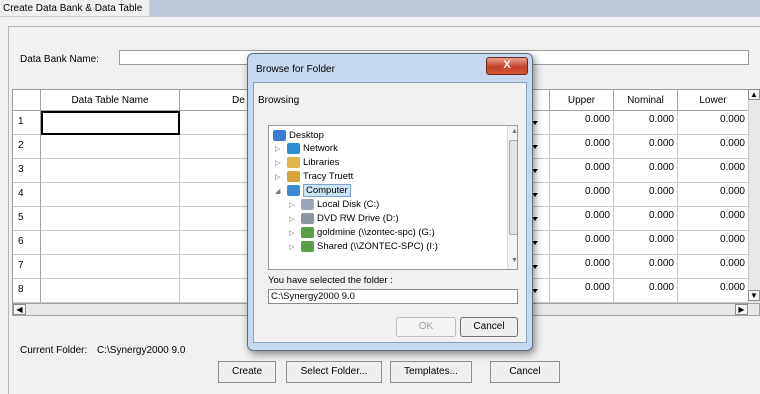  What do you see at coordinates (277, 191) in the screenshot?
I see `expand-arrow-icon: ◢` at bounding box center [277, 191].